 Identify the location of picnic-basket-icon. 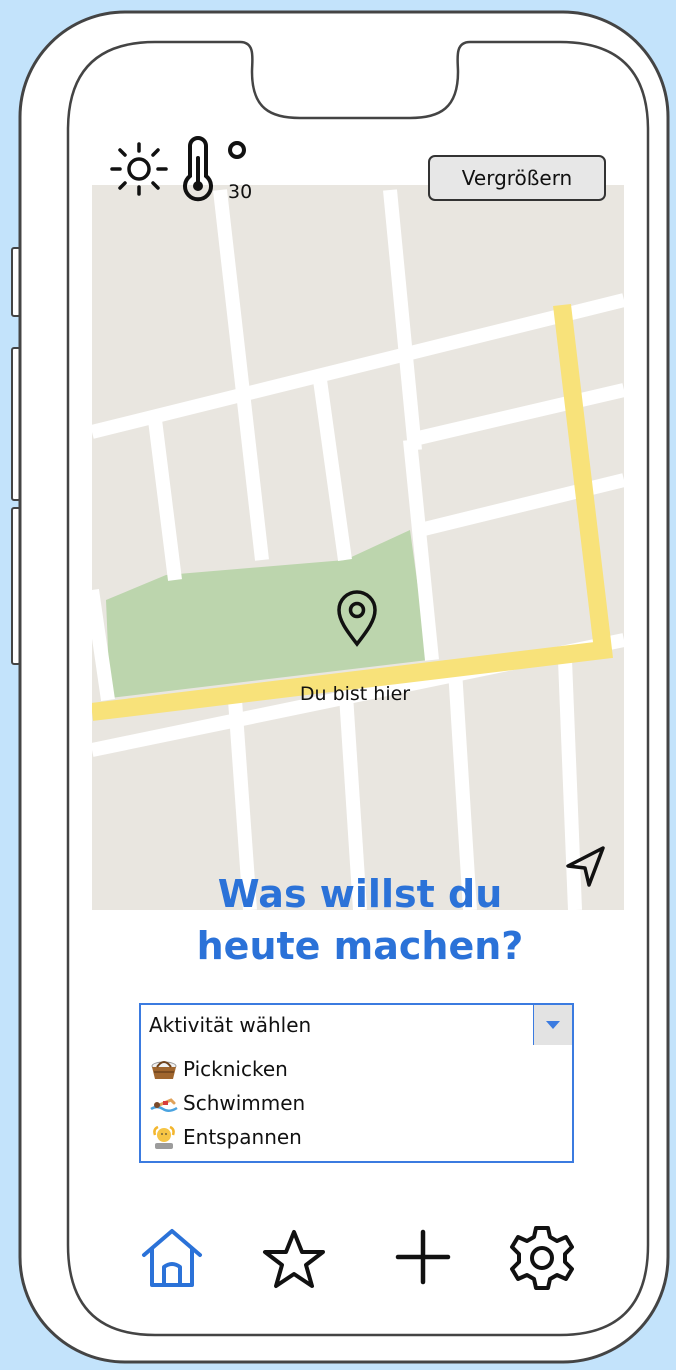
(164, 1070).